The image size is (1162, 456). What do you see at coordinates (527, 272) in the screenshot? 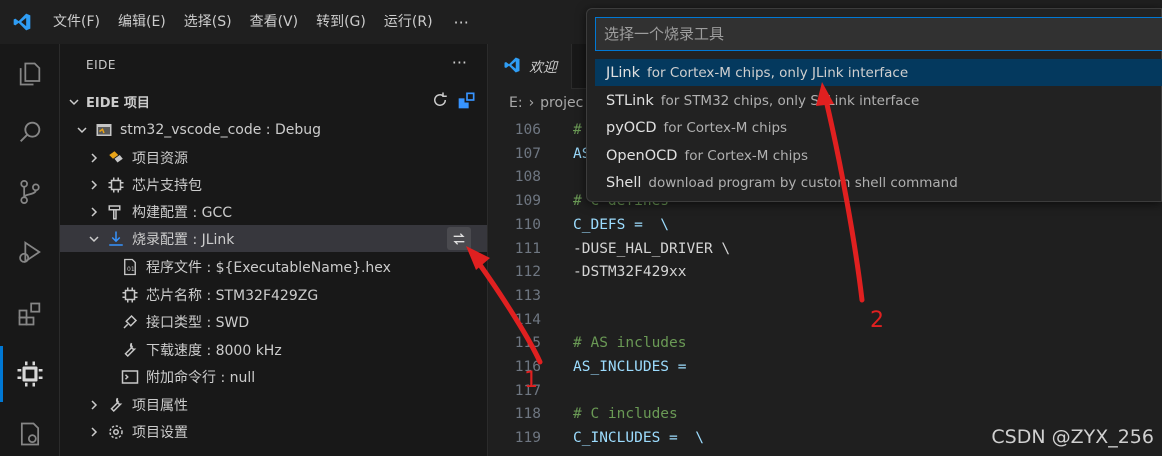
I see `line-number: 112` at bounding box center [527, 272].